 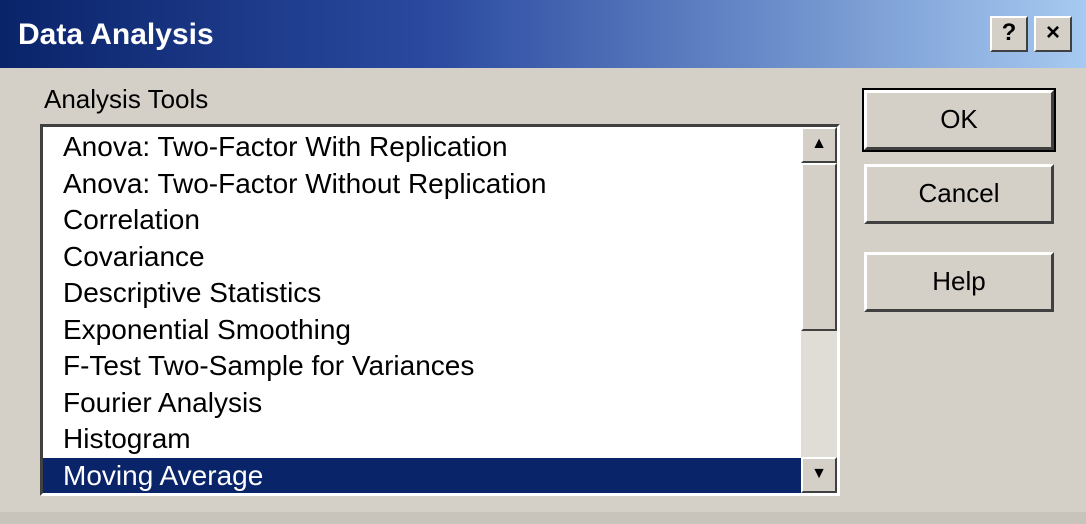 What do you see at coordinates (1053, 34) in the screenshot?
I see `close-icon: ×` at bounding box center [1053, 34].